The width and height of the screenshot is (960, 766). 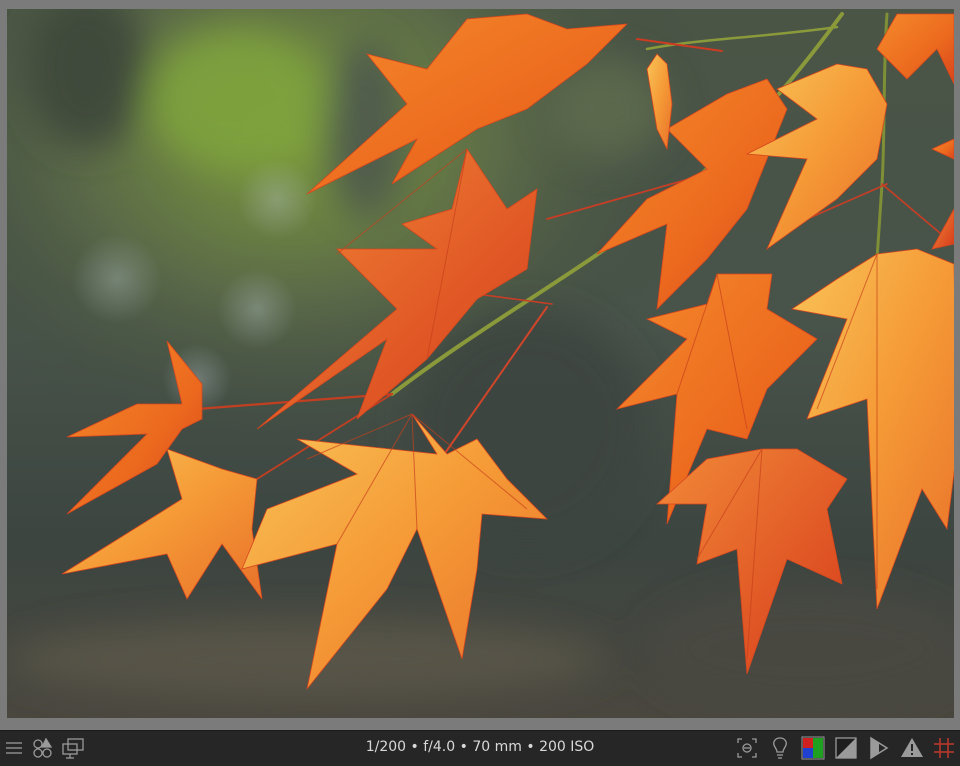 I want to click on display-profile-icon, so click(x=73, y=748).